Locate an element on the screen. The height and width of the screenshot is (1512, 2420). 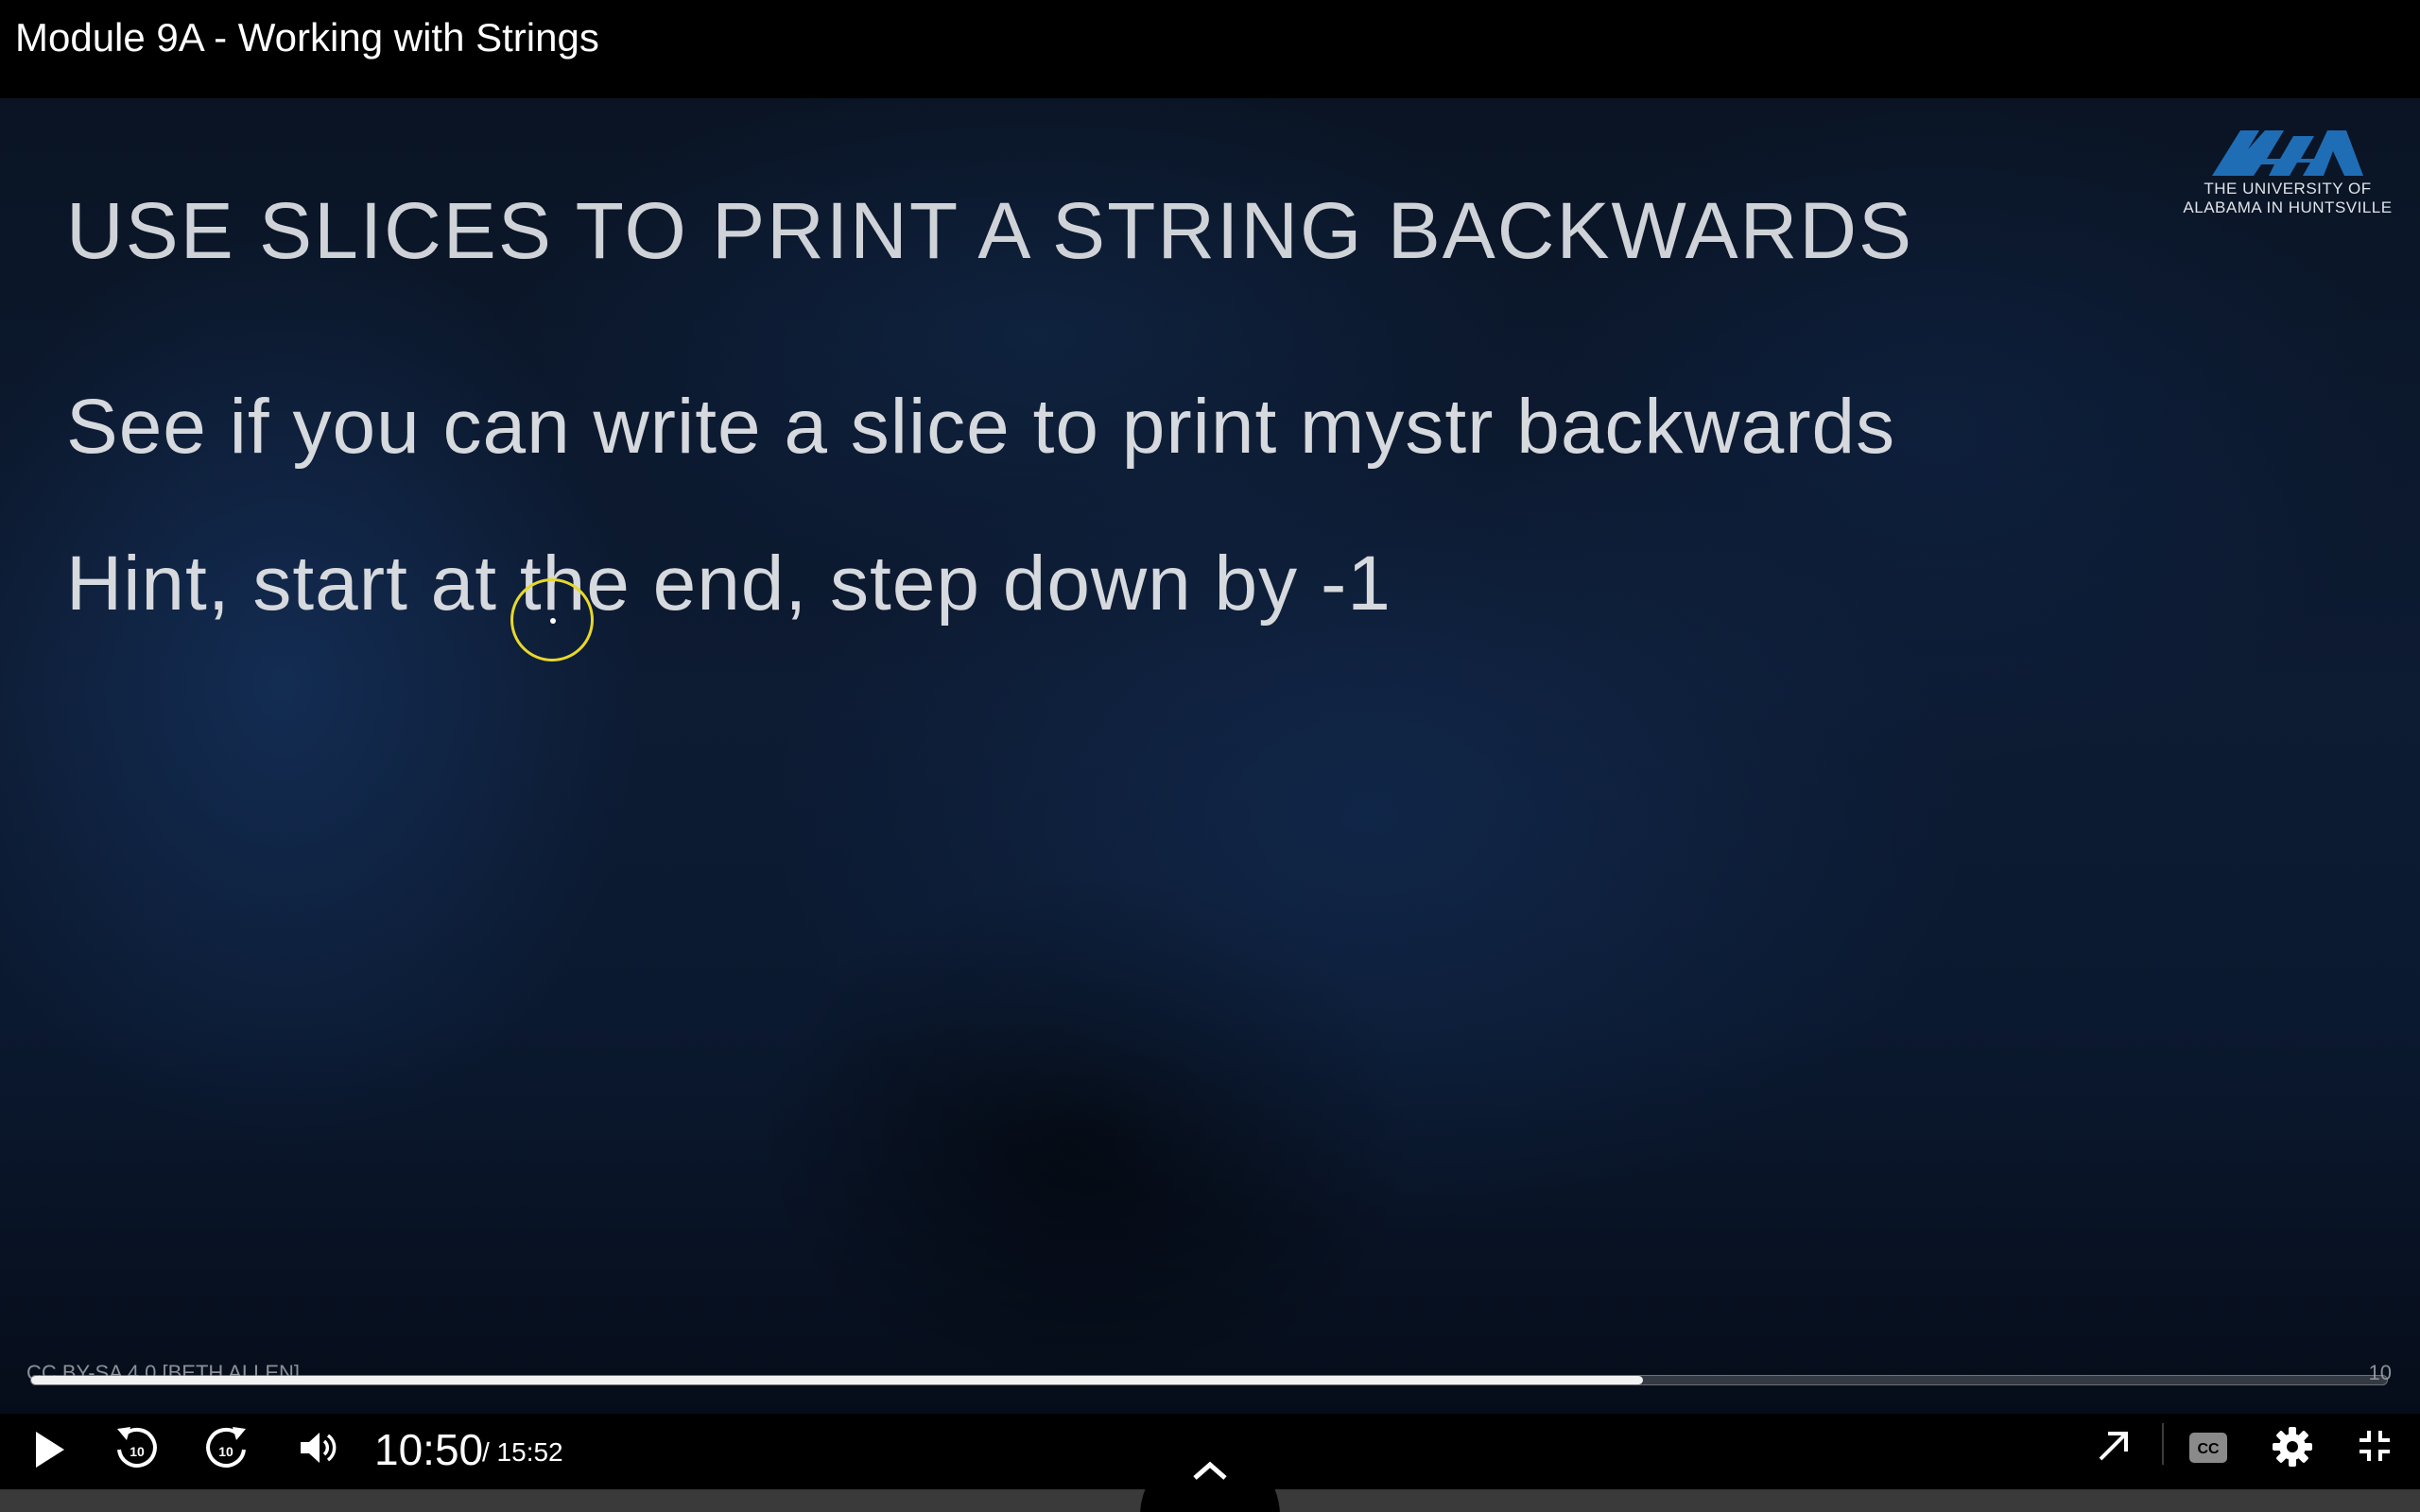
control-divider is located at coordinates (2163, 1444).